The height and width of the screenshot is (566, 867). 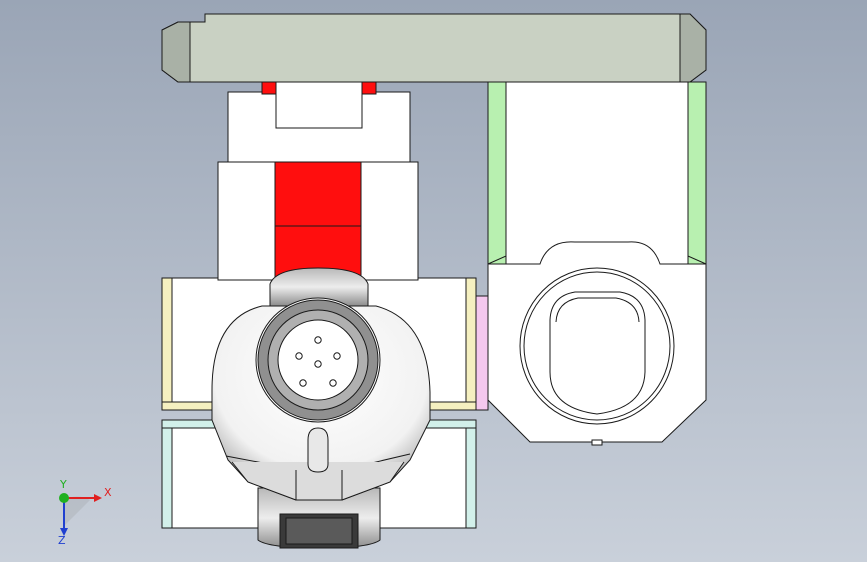 I want to click on top-bar, so click(x=434, y=48).